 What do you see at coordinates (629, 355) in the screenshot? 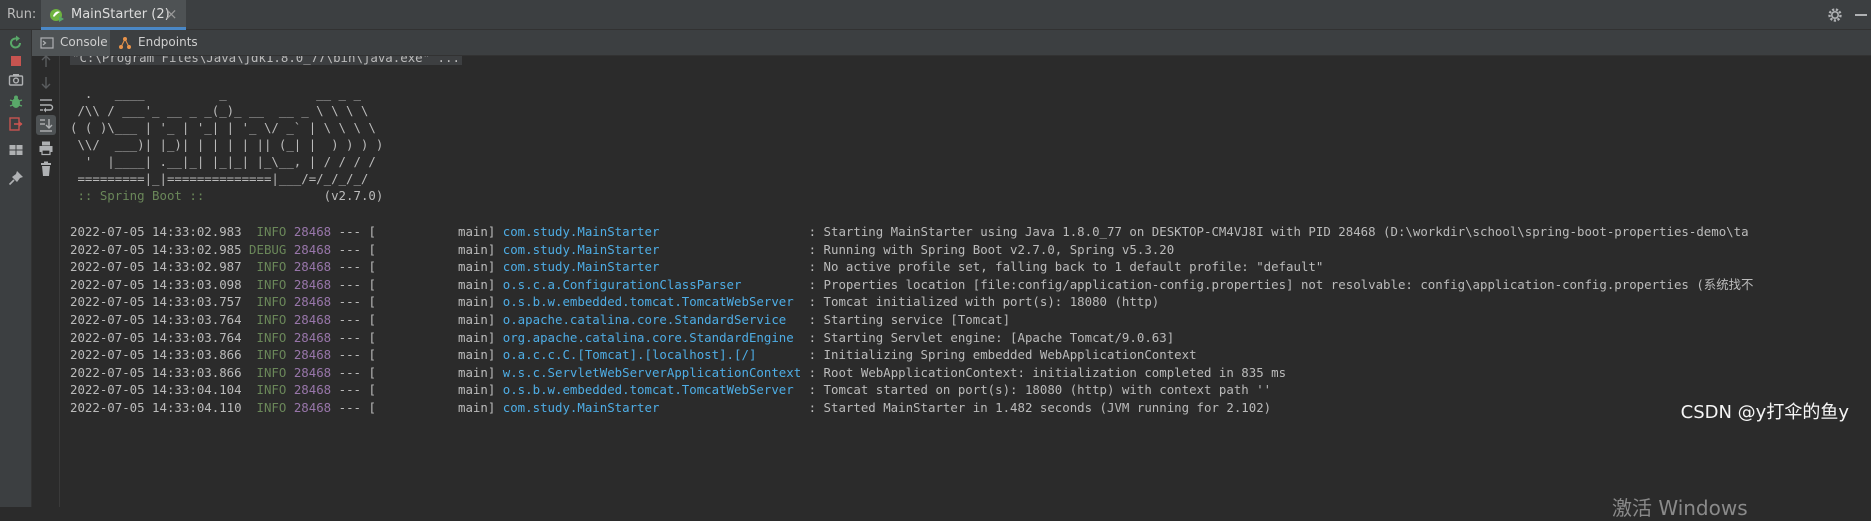
I see `log-logger: o.a.c.c.C.[Tomcat].[localhost].[/]` at bounding box center [629, 355].